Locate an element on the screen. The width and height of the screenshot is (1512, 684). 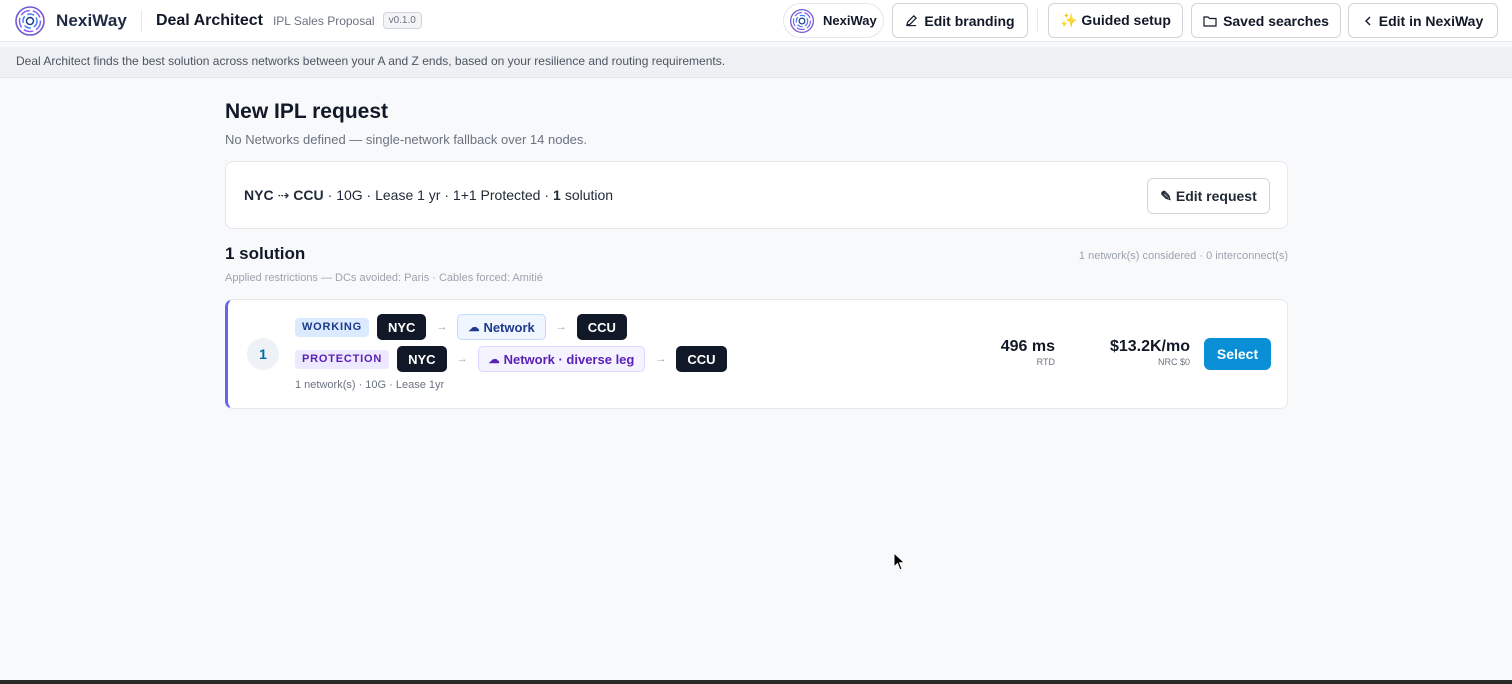
latency-label: RTD is located at coordinates (1045, 362).